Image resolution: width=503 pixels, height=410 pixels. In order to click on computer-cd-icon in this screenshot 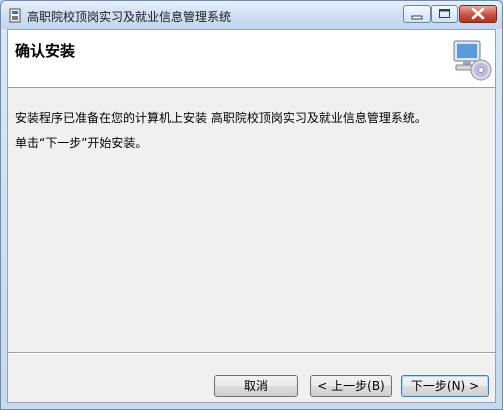, I will do `click(472, 60)`.